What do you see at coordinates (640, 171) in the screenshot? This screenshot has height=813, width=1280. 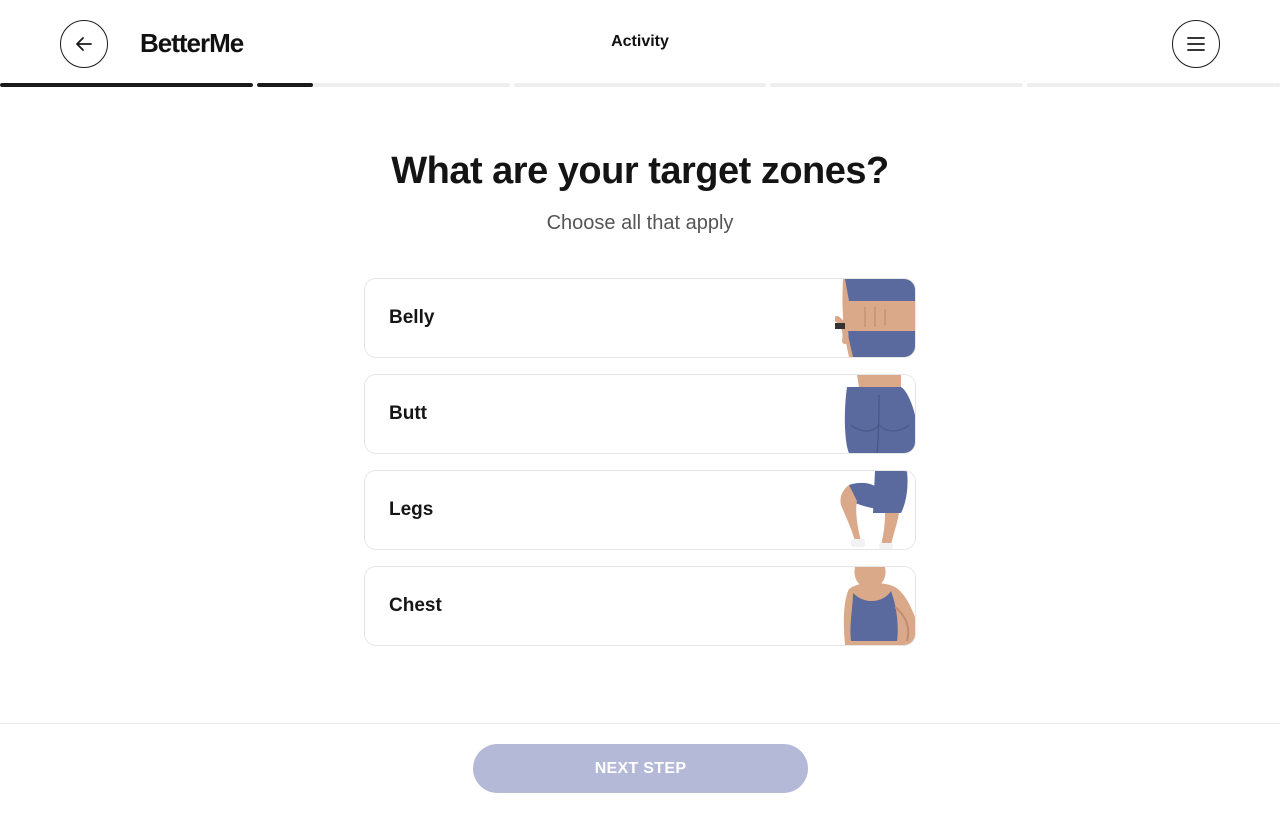 I see `page-title: What are your target zones?` at bounding box center [640, 171].